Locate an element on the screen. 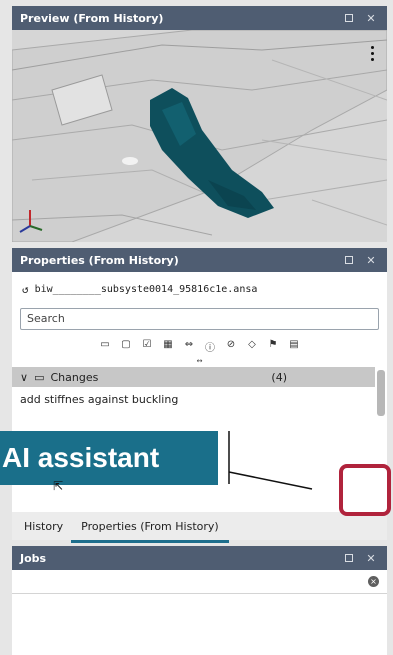 This screenshot has height=655, width=393. tab-properties-from-history: Properties (From History) is located at coordinates (150, 529).